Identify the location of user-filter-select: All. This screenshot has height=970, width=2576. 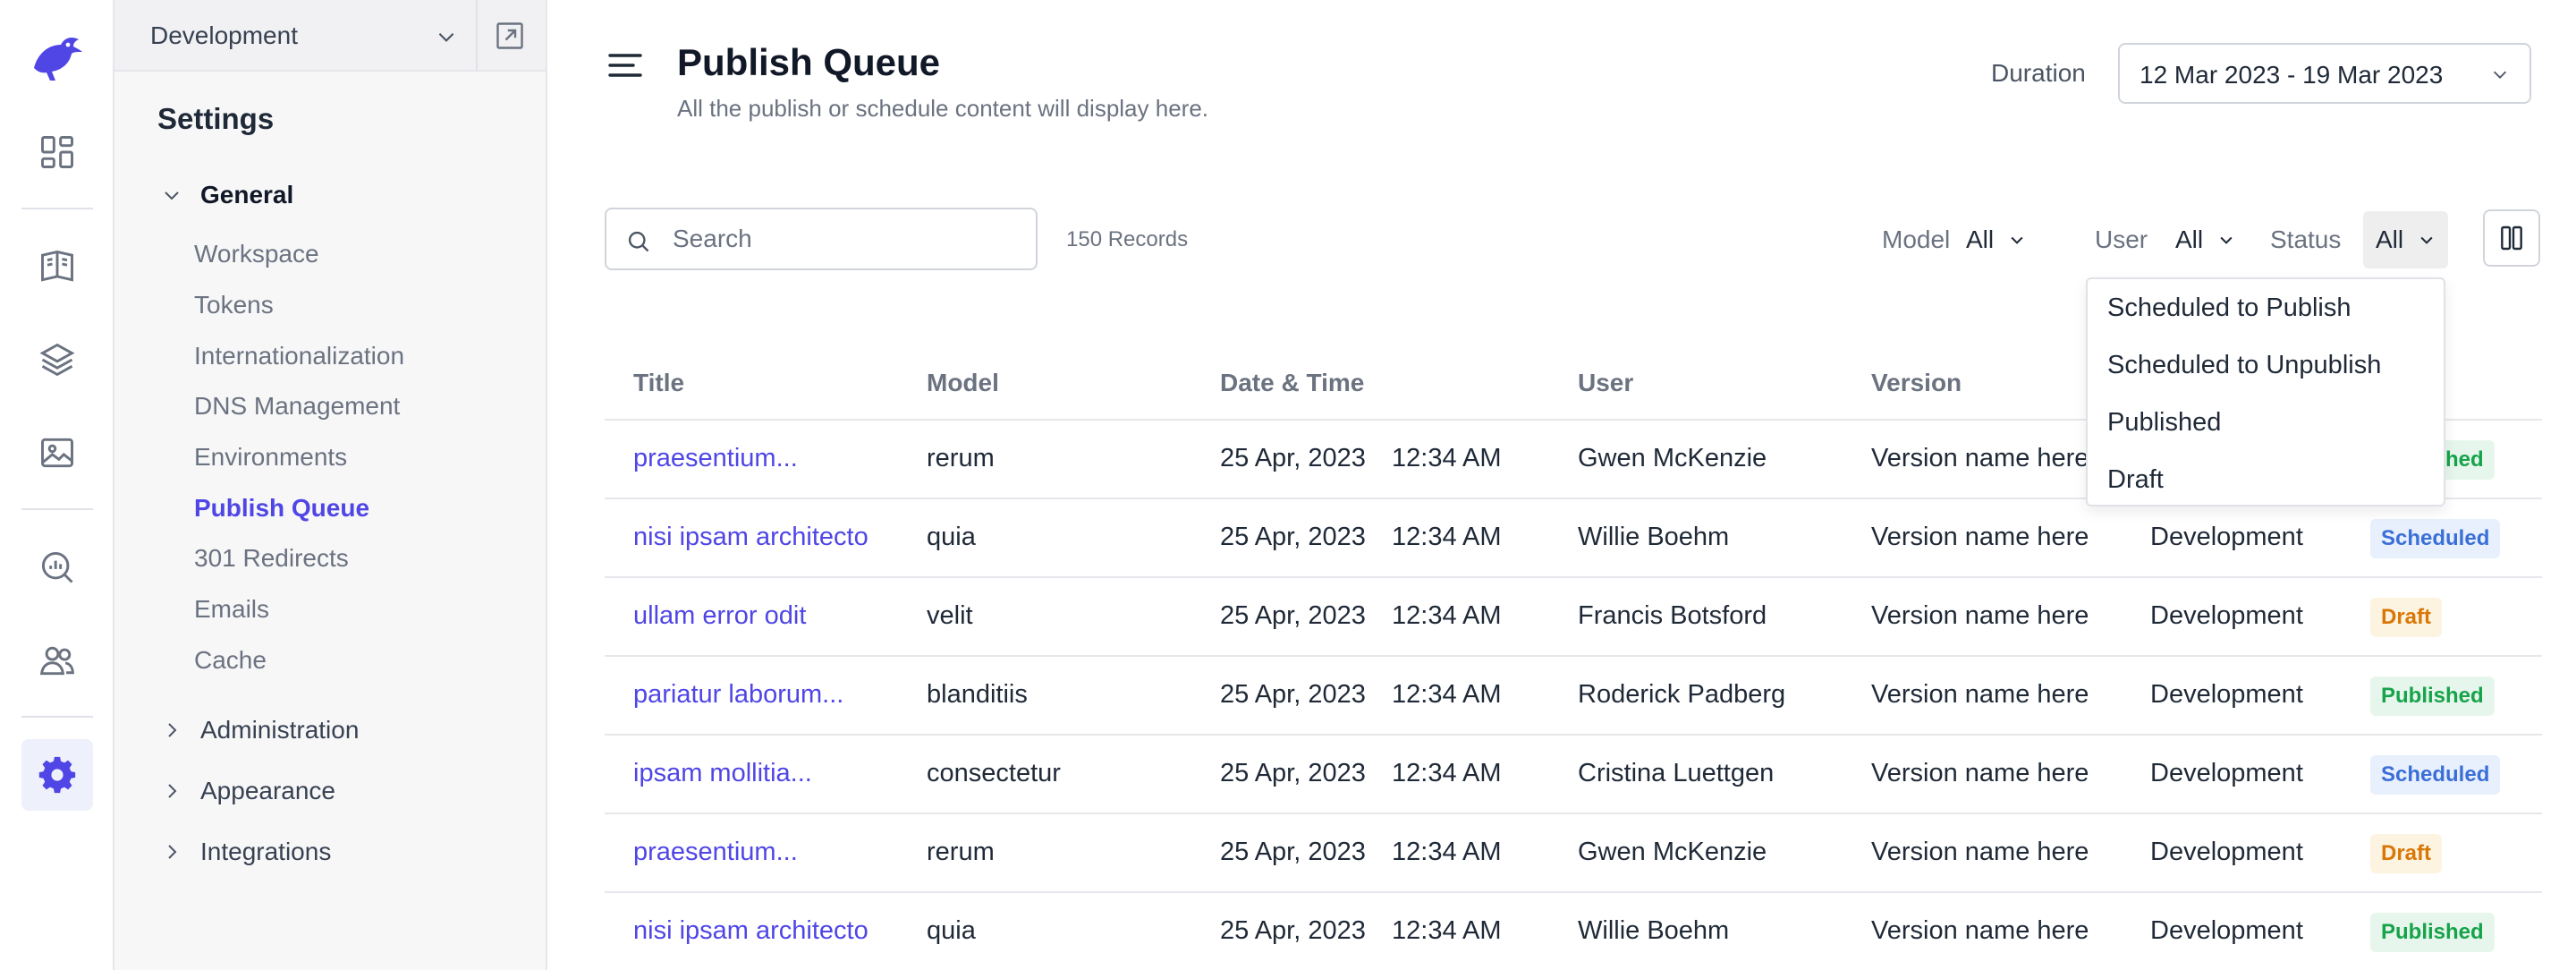
(2205, 239).